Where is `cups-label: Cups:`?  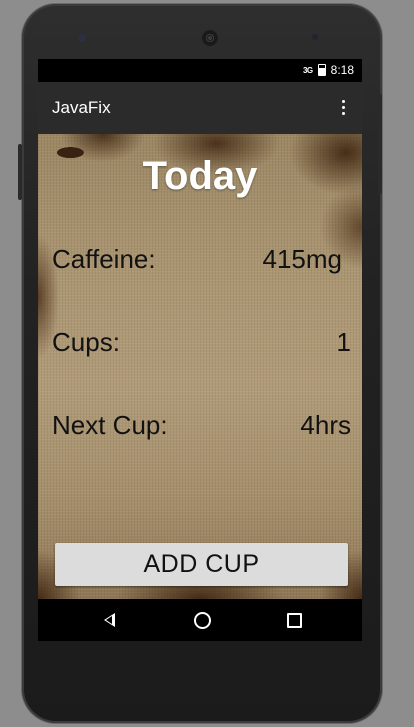 cups-label: Cups: is located at coordinates (86, 342).